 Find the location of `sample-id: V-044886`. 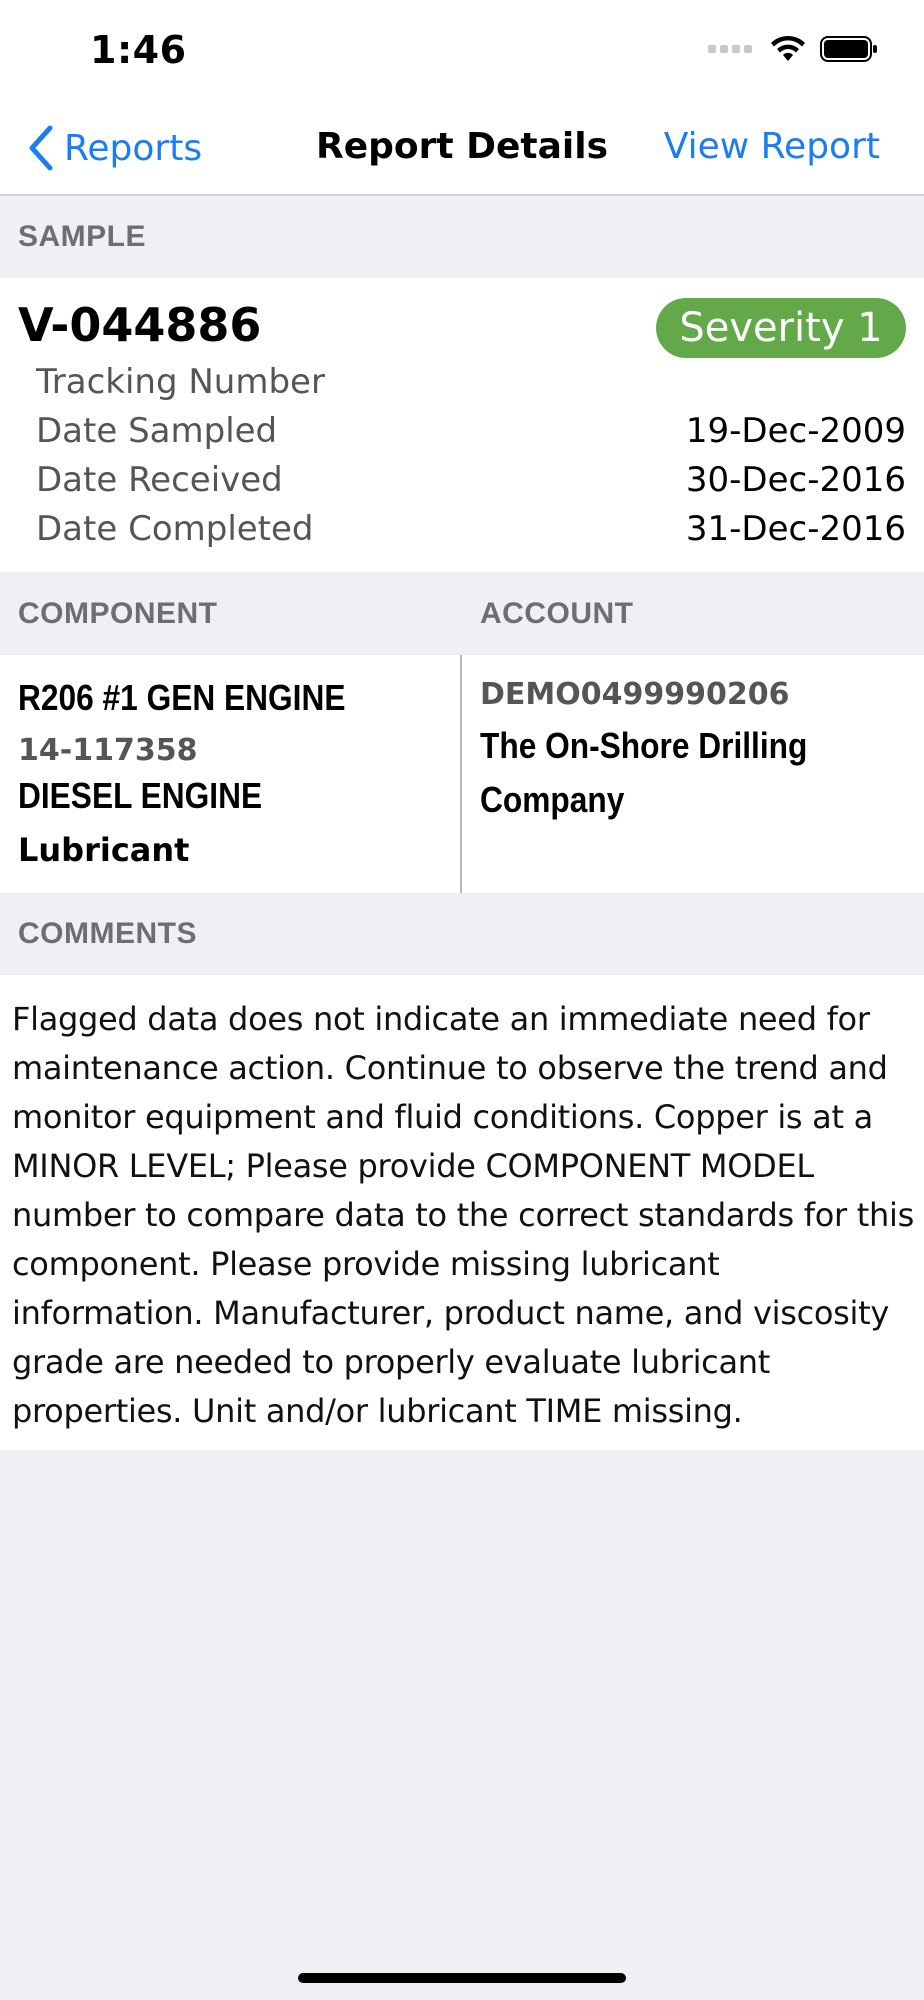

sample-id: V-044886 is located at coordinates (140, 325).